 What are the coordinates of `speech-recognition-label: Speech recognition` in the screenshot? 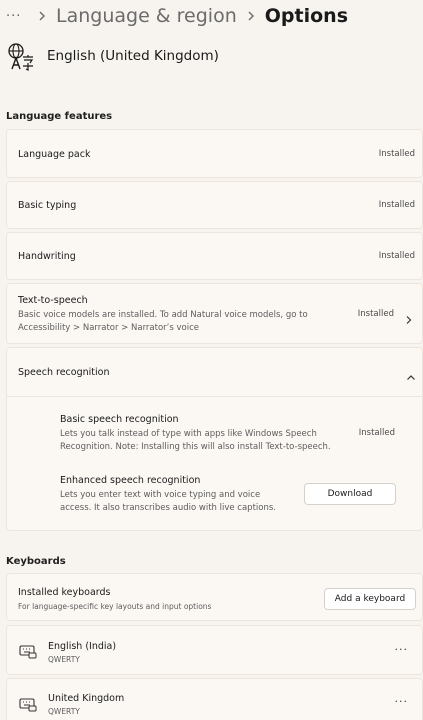 It's located at (64, 372).